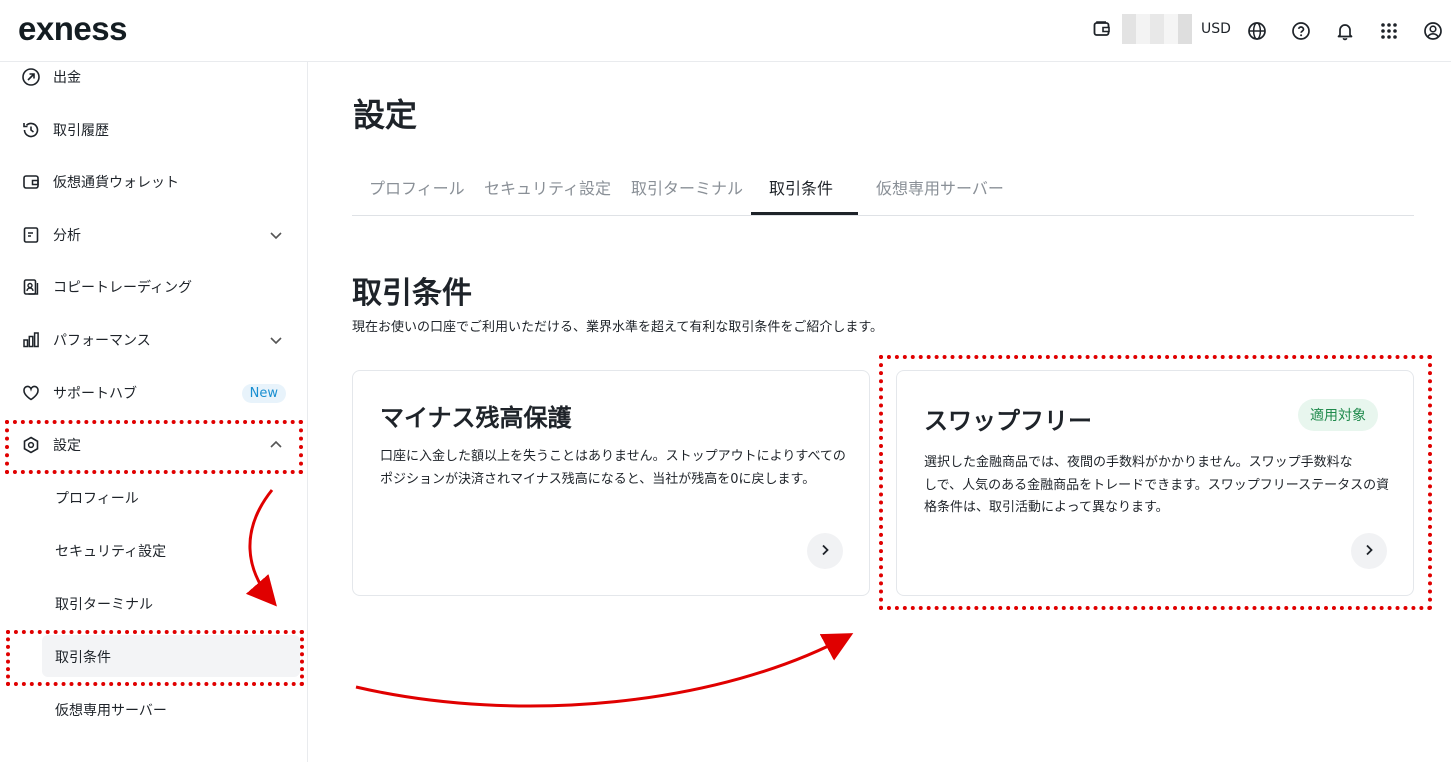 Image resolution: width=1451 pixels, height=762 pixels. What do you see at coordinates (1389, 31) in the screenshot?
I see `apps-grid-icon` at bounding box center [1389, 31].